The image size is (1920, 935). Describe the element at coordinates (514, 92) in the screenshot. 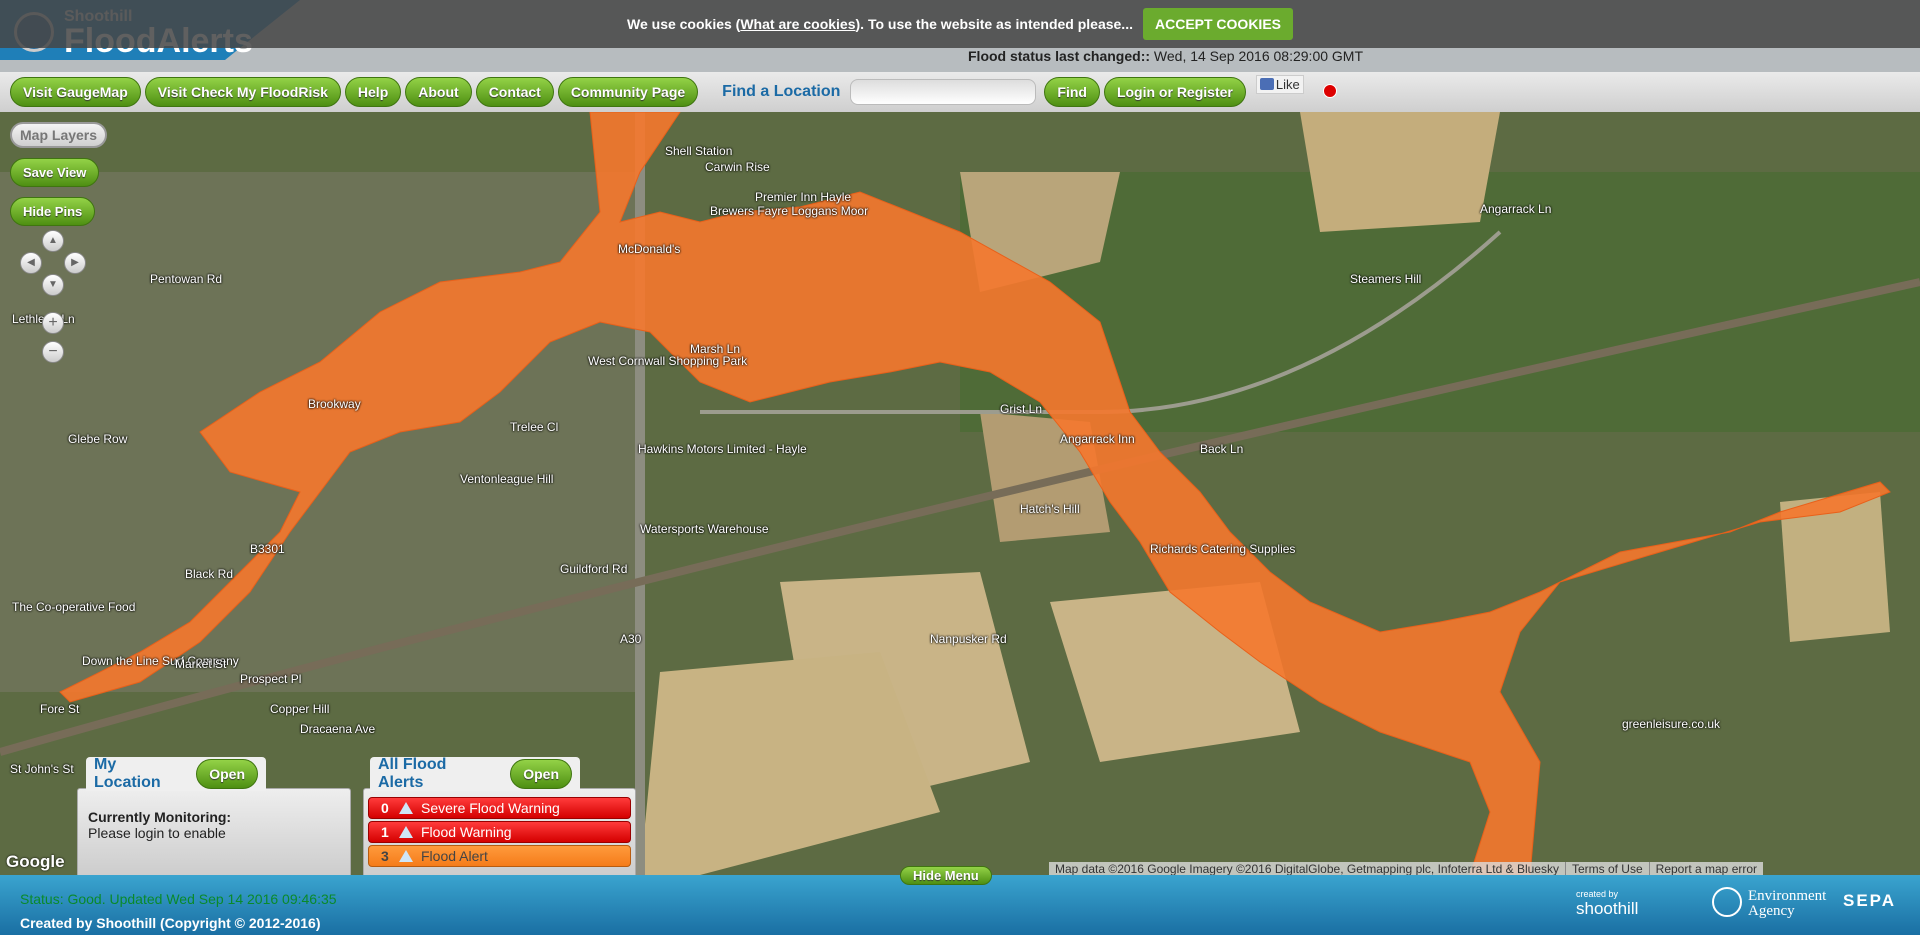

I see `contact-button: Contact` at that location.